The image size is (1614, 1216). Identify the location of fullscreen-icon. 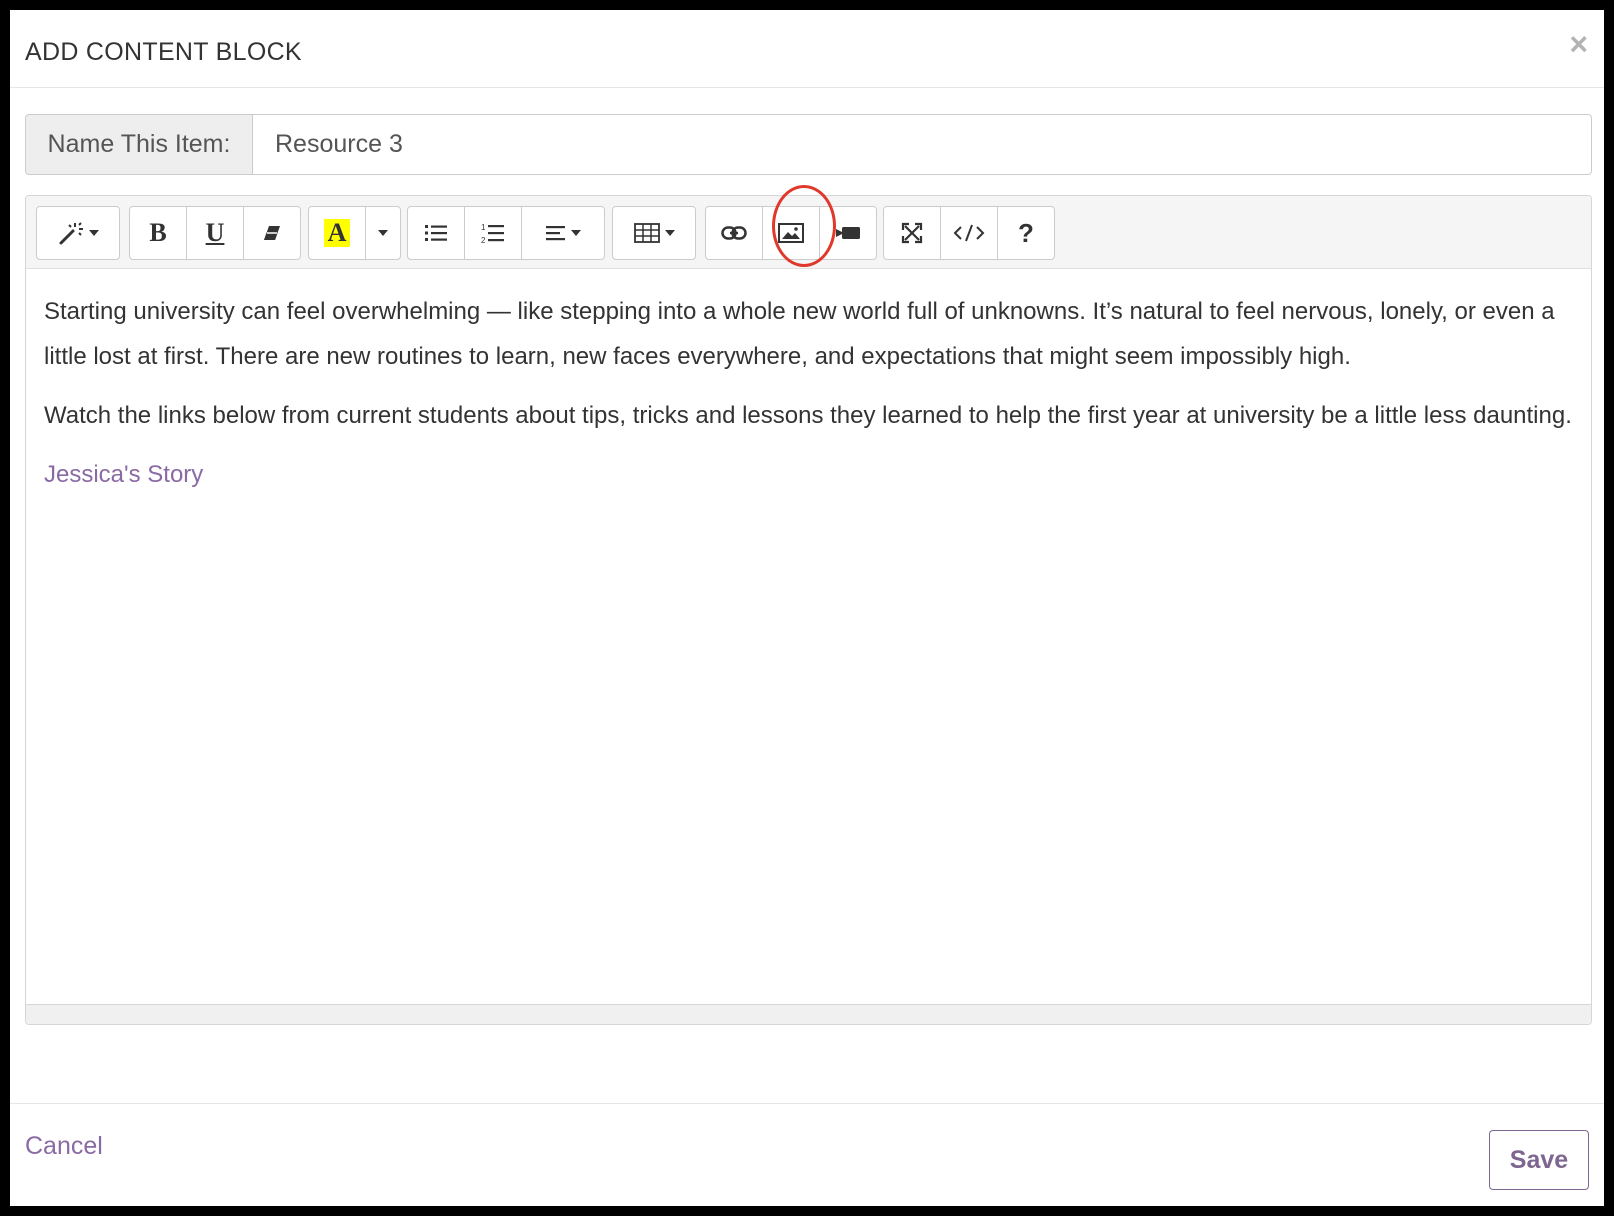
(912, 233).